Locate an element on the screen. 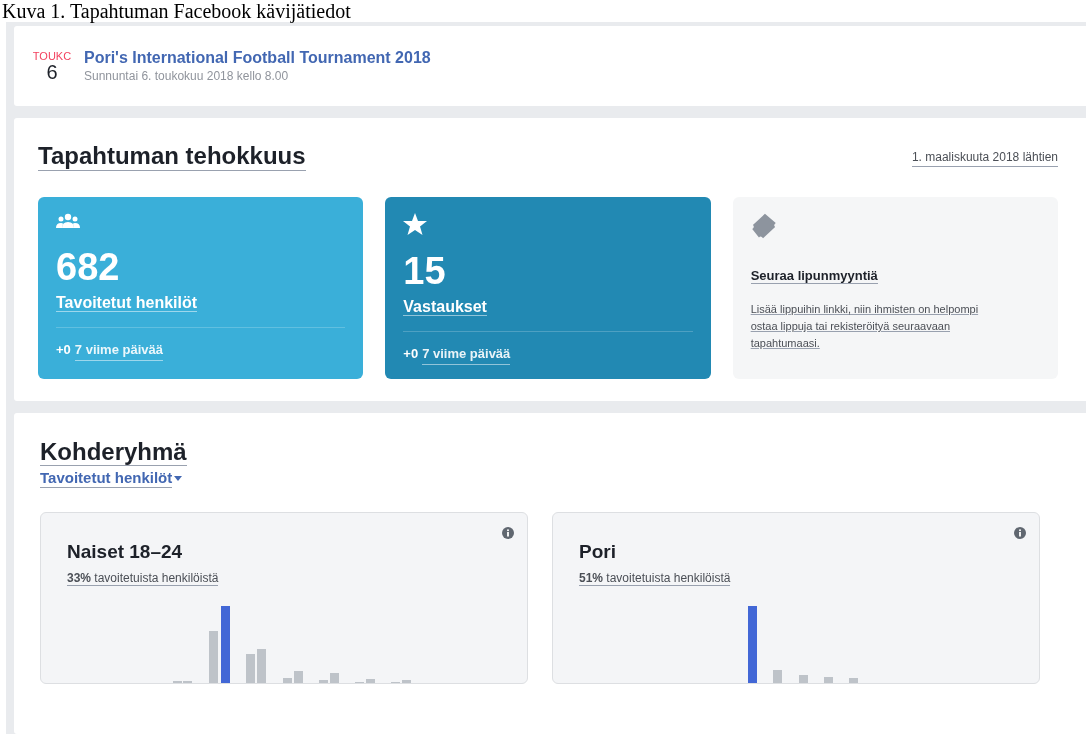  stat-value: 15 is located at coordinates (425, 271).